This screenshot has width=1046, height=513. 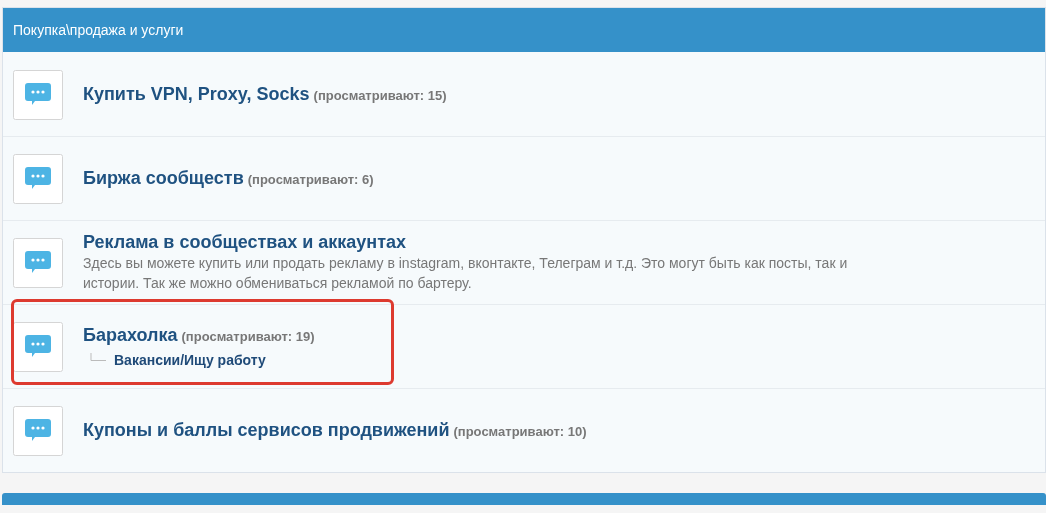 I want to click on forum-title-link: Биржа сообществ, so click(x=163, y=178).